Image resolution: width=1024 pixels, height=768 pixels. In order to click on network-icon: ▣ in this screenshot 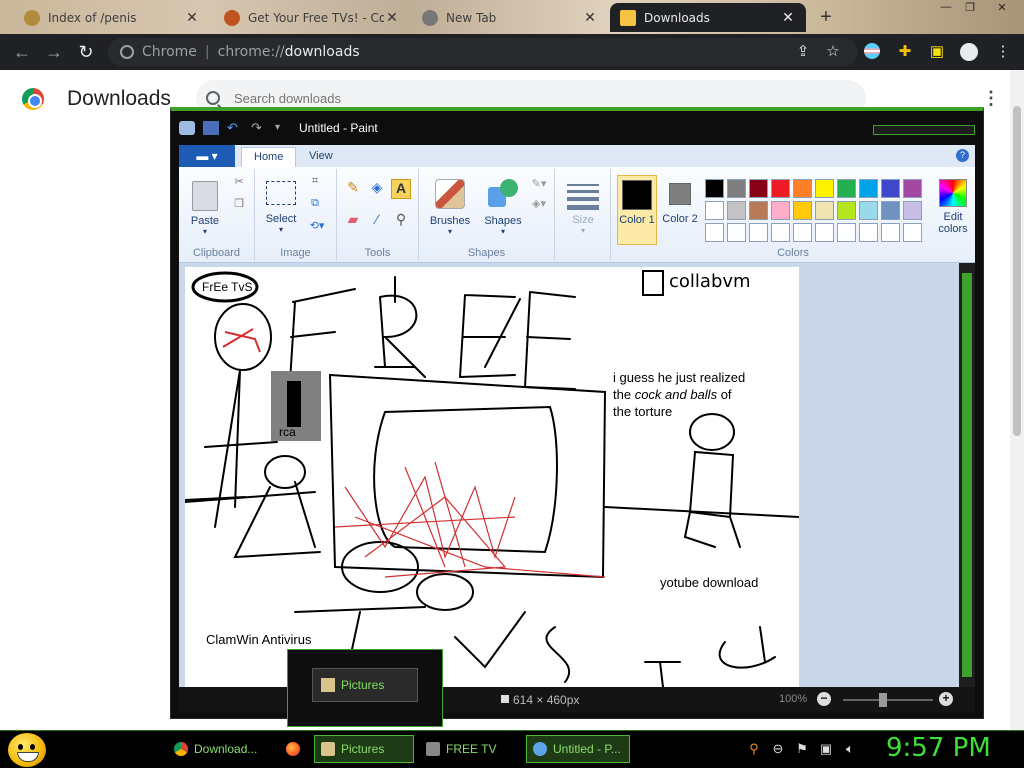, I will do `click(826, 749)`.